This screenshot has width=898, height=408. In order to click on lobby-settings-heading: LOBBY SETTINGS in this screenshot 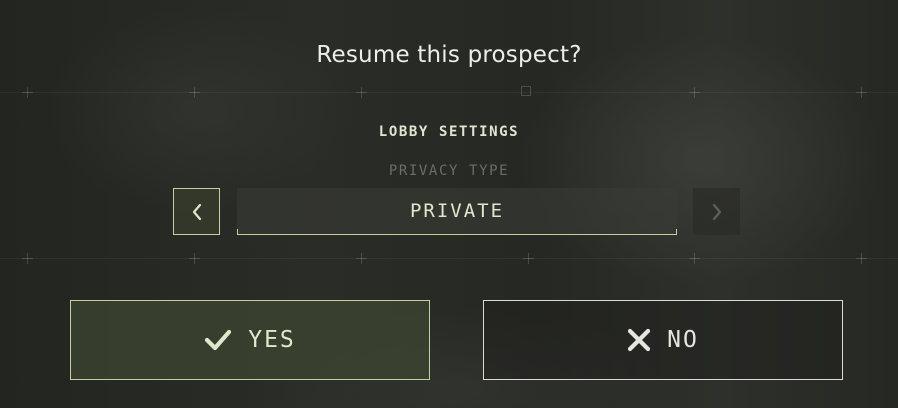, I will do `click(449, 132)`.